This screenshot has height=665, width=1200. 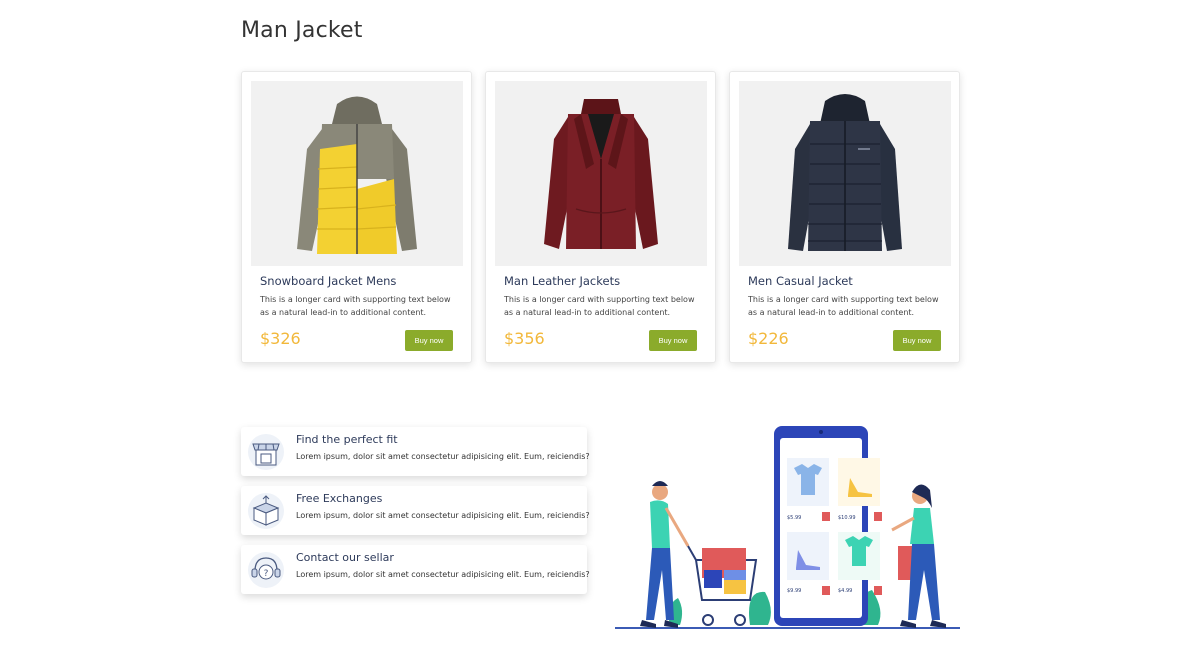 I want to click on store-icon, so click(x=266, y=452).